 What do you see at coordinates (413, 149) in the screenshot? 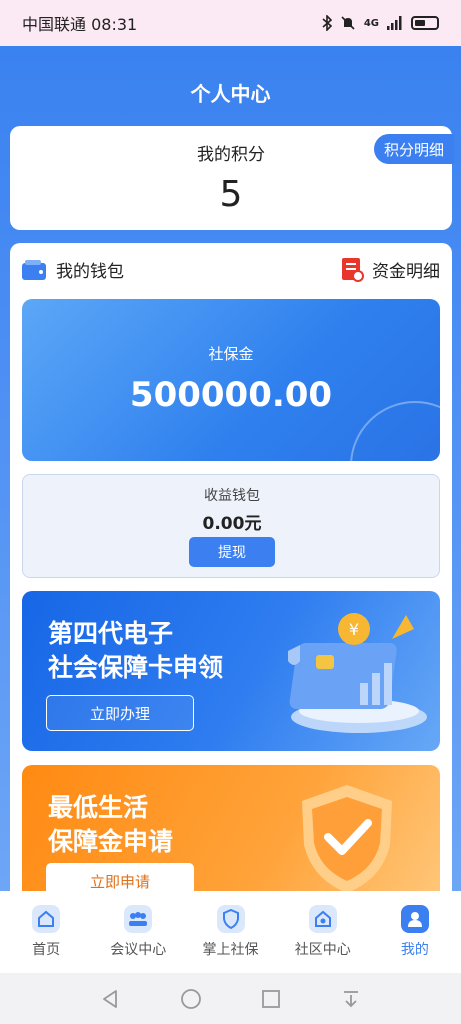
I see `points-detail-button: 积分明细` at bounding box center [413, 149].